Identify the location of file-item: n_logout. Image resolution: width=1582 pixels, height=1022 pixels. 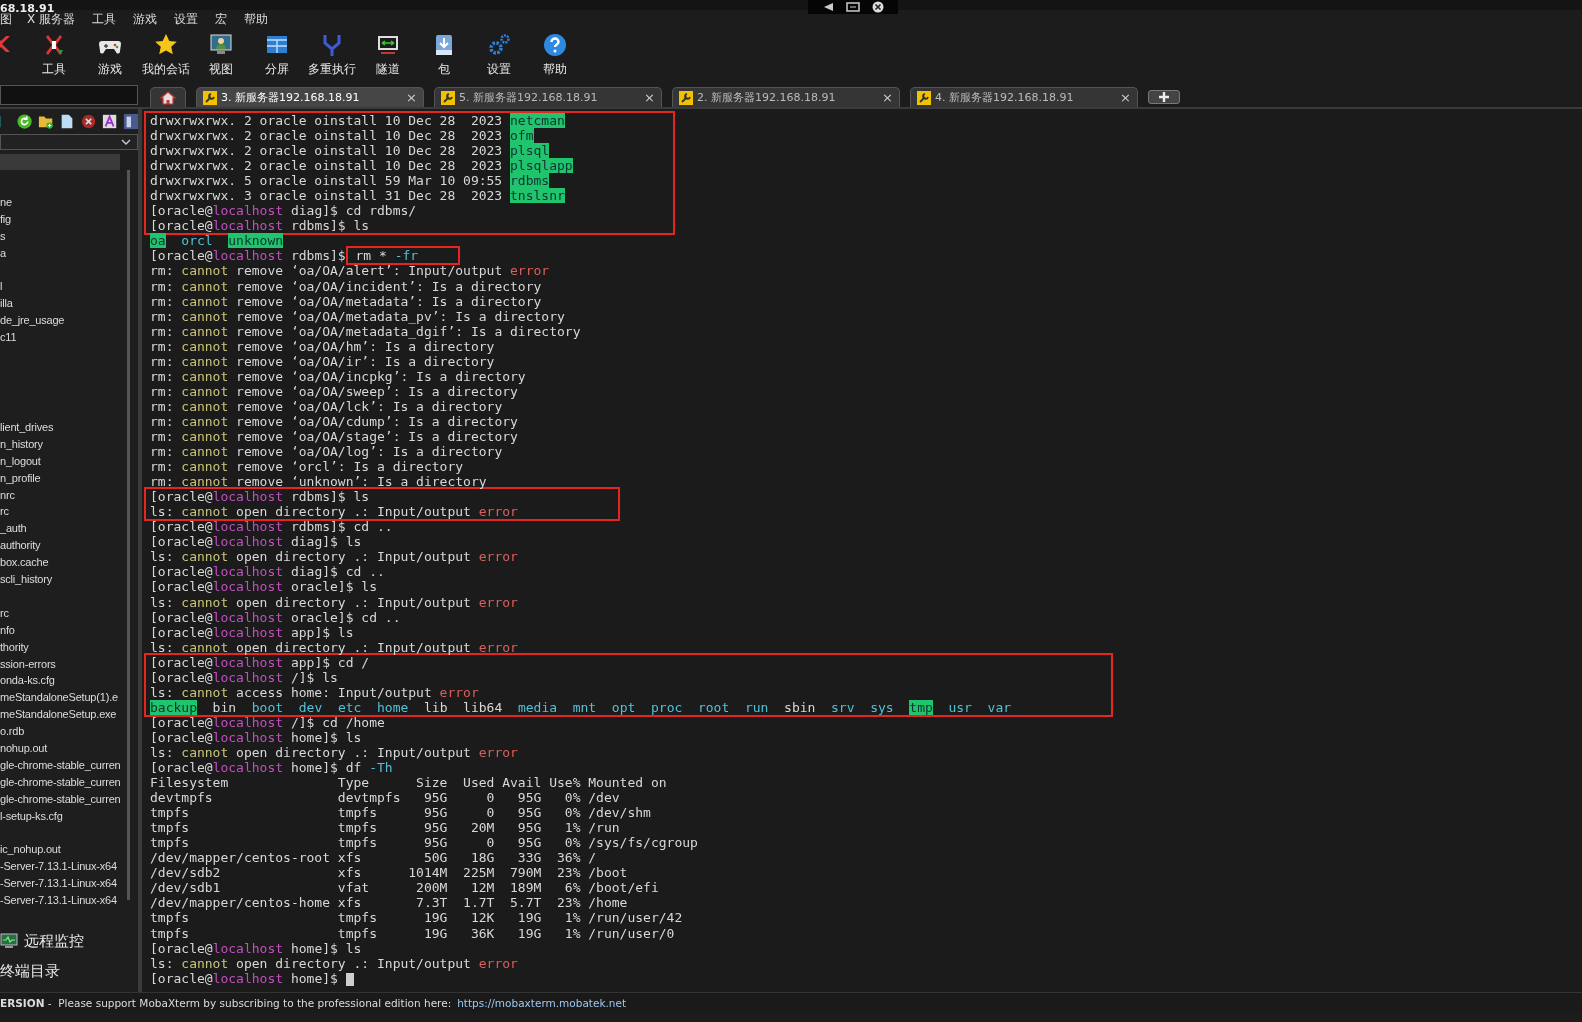
(20, 461).